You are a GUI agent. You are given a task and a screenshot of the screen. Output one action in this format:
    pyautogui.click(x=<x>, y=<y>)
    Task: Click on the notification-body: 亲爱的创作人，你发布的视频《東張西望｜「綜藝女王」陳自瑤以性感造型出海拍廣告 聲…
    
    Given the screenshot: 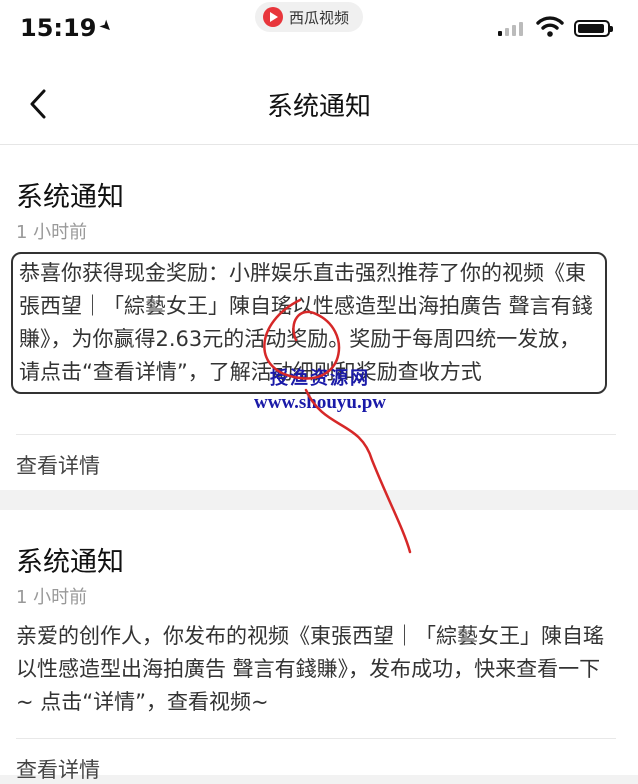 What is the action you would take?
    pyautogui.click(x=310, y=669)
    